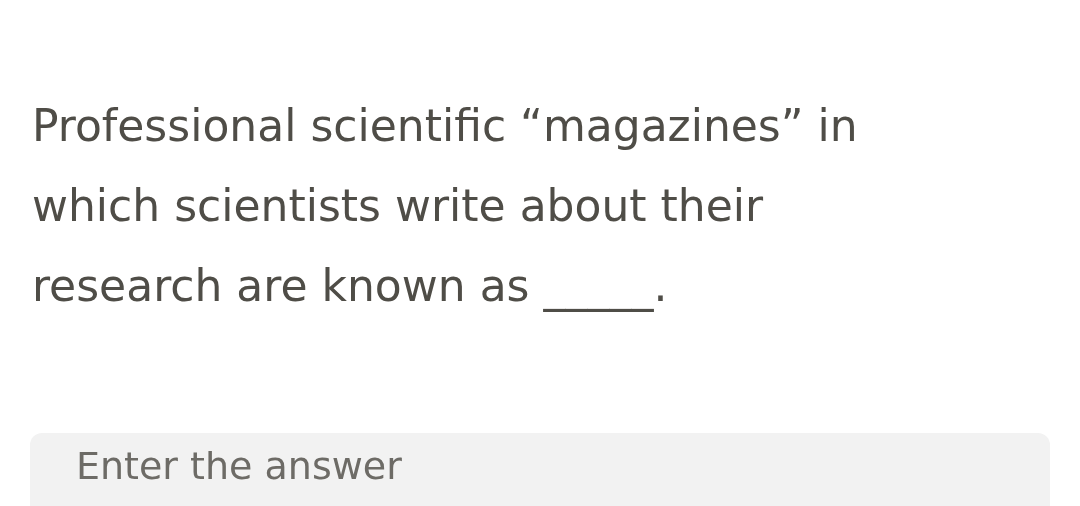 The image size is (1080, 506). What do you see at coordinates (540, 469) in the screenshot?
I see `answer-field: Enter the answer` at bounding box center [540, 469].